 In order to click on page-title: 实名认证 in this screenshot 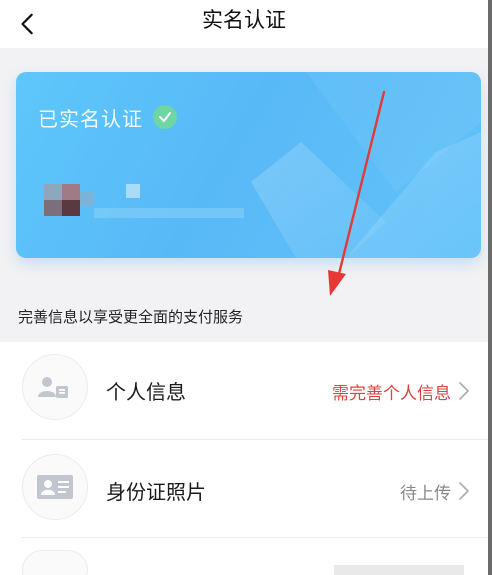, I will do `click(244, 20)`.